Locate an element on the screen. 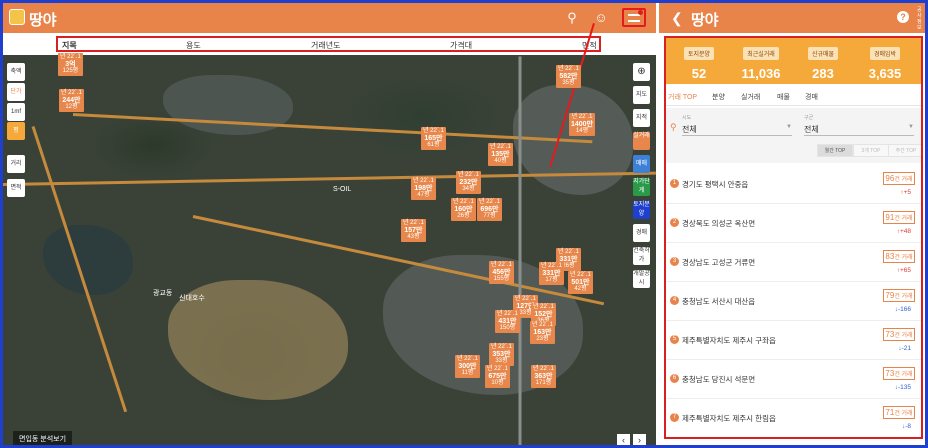  prev-arrow-icon: ‹ is located at coordinates (623, 439).